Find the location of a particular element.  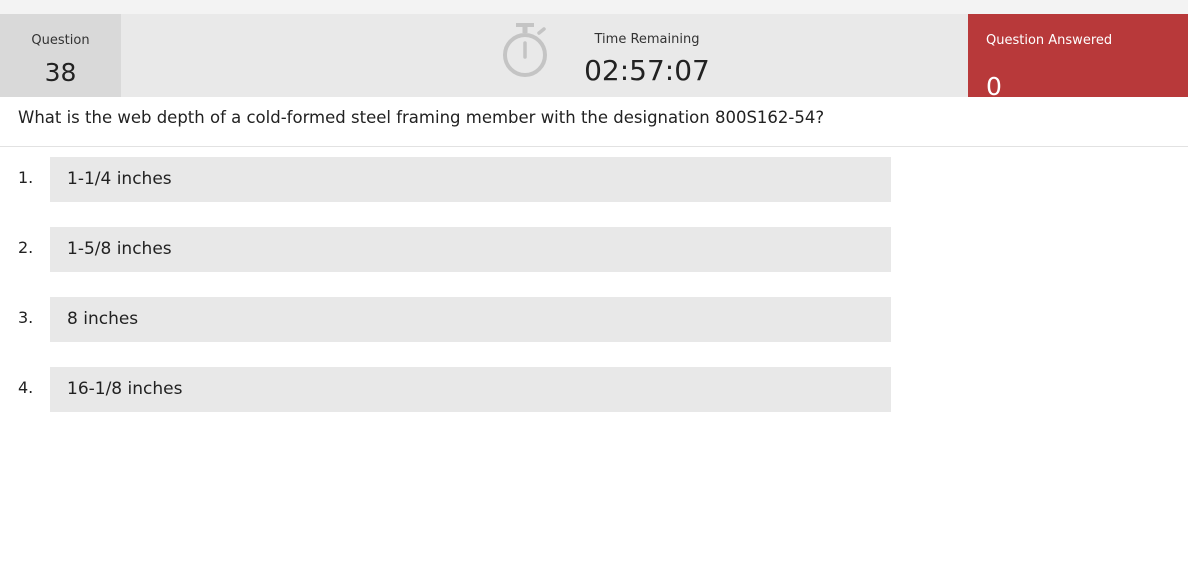

question-number-box: Question 38 is located at coordinates (60, 55).